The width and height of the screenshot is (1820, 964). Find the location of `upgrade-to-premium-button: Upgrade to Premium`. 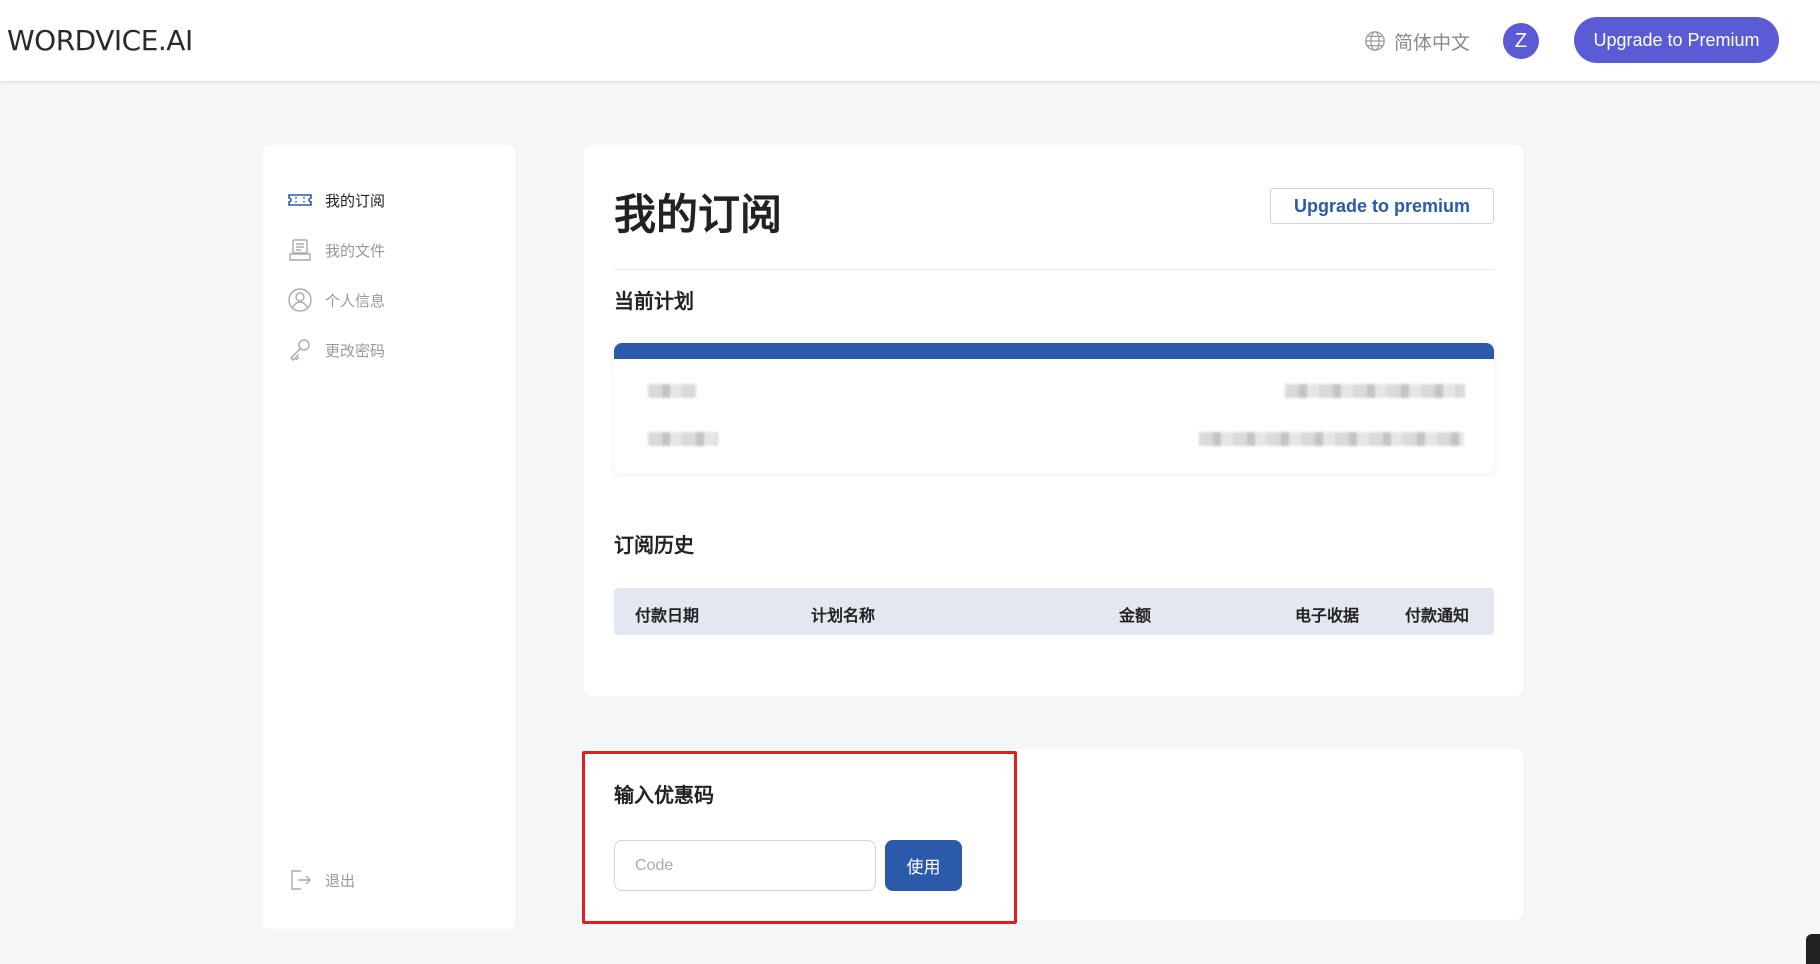

upgrade-to-premium-button: Upgrade to Premium is located at coordinates (1676, 40).